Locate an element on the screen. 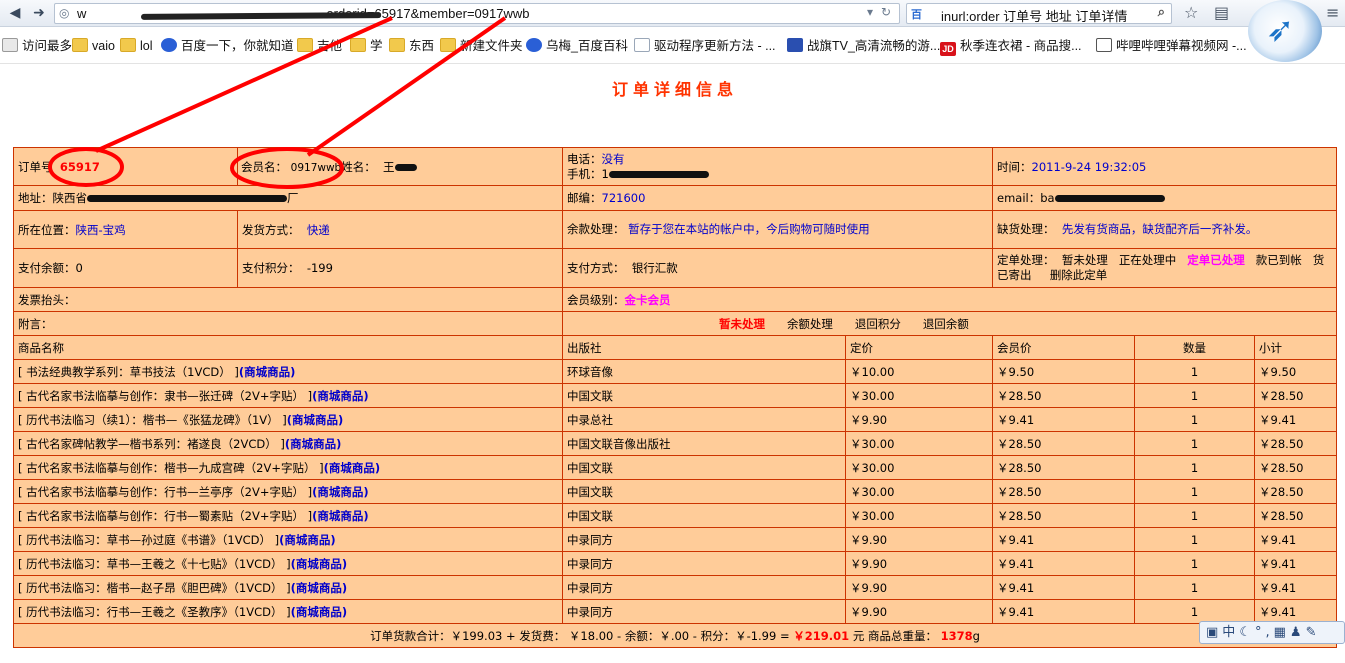 This screenshot has width=1345, height=663. menu-icon: ≡ is located at coordinates (1332, 12).